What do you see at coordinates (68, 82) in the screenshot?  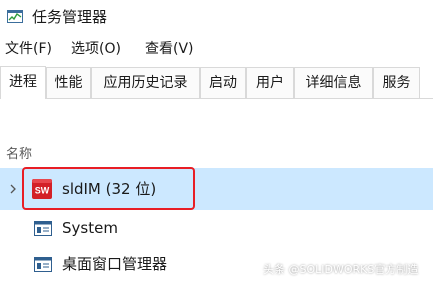 I see `tab-performance: 性能` at bounding box center [68, 82].